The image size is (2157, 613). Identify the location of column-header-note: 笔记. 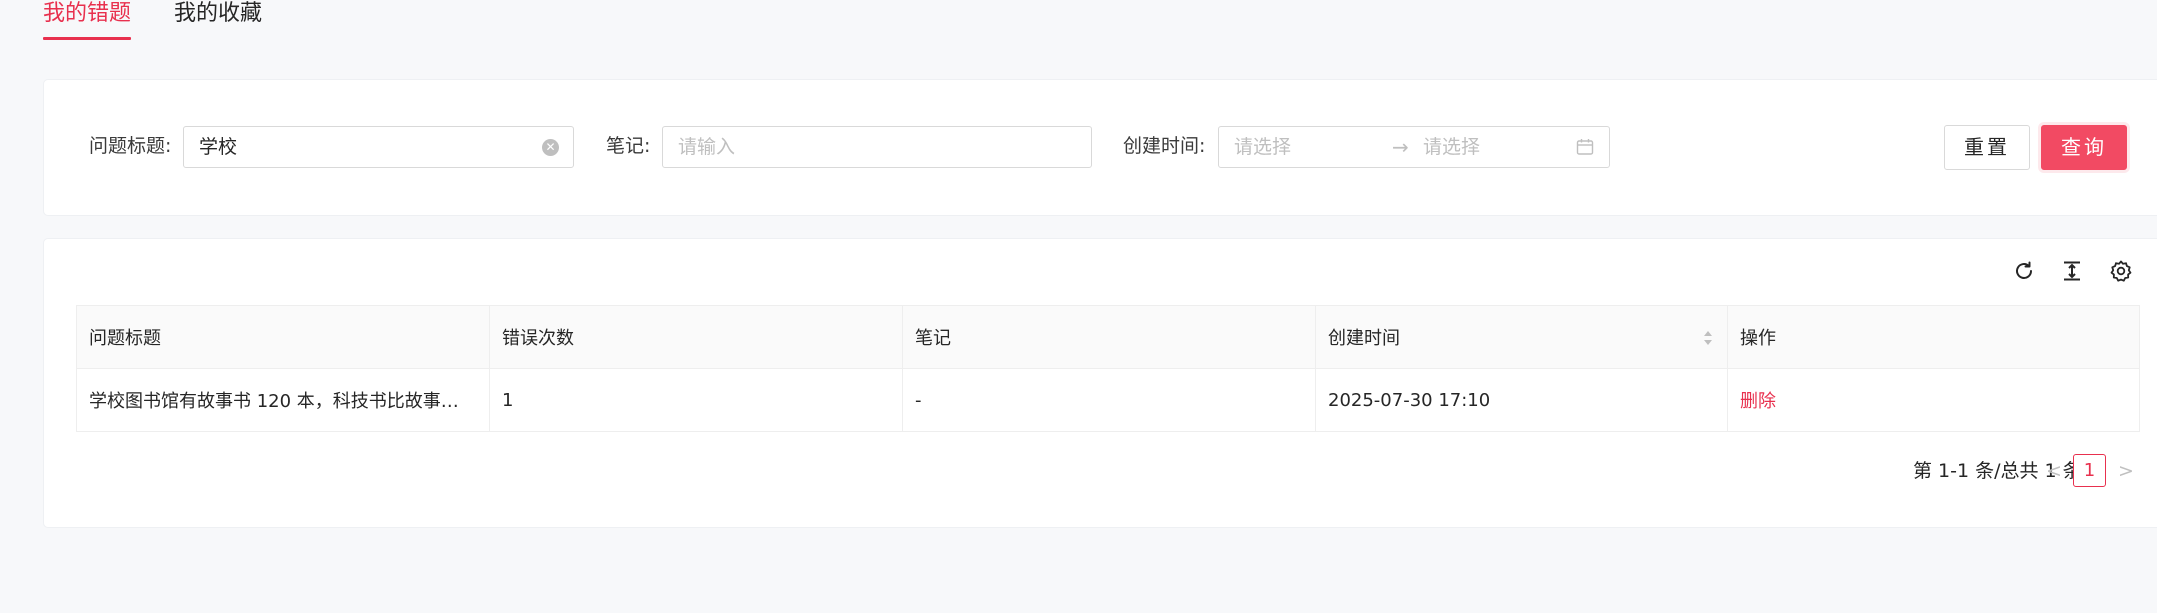
(1109, 337).